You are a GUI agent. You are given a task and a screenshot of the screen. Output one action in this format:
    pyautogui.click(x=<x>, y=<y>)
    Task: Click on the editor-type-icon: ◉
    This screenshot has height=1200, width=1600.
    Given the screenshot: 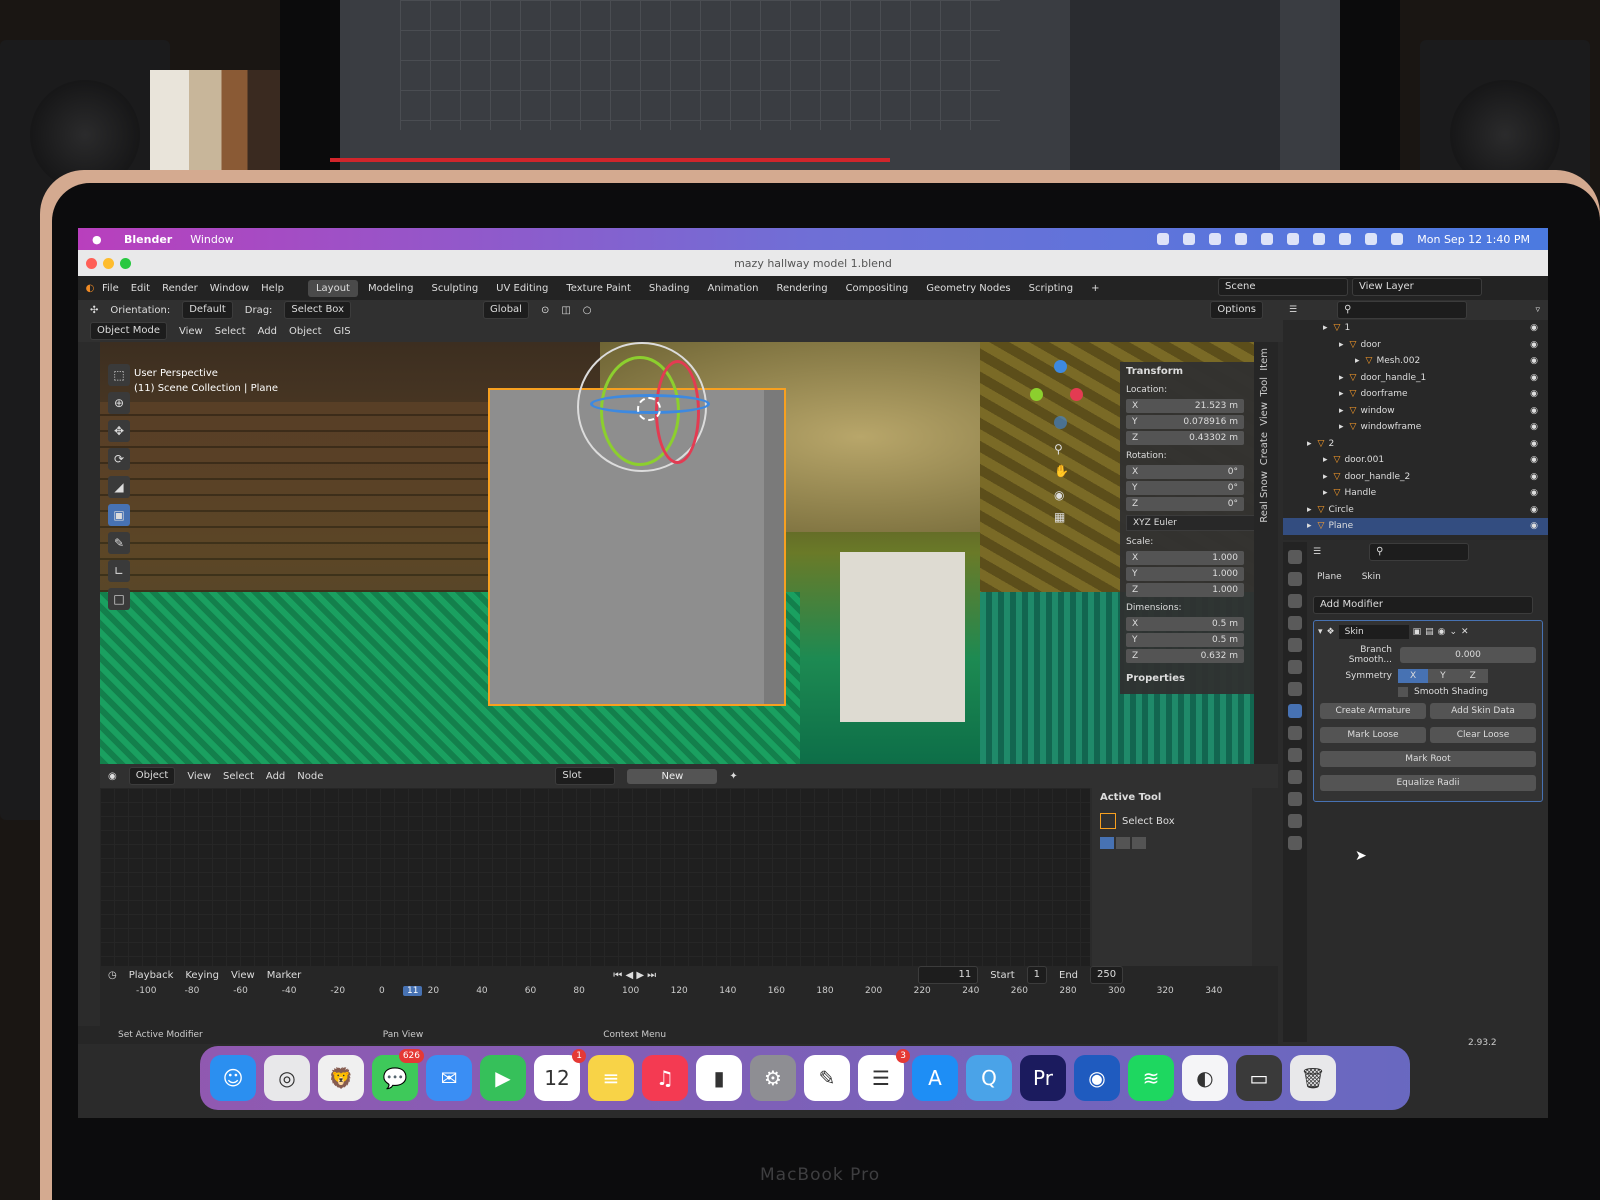 What is the action you would take?
    pyautogui.click(x=112, y=776)
    